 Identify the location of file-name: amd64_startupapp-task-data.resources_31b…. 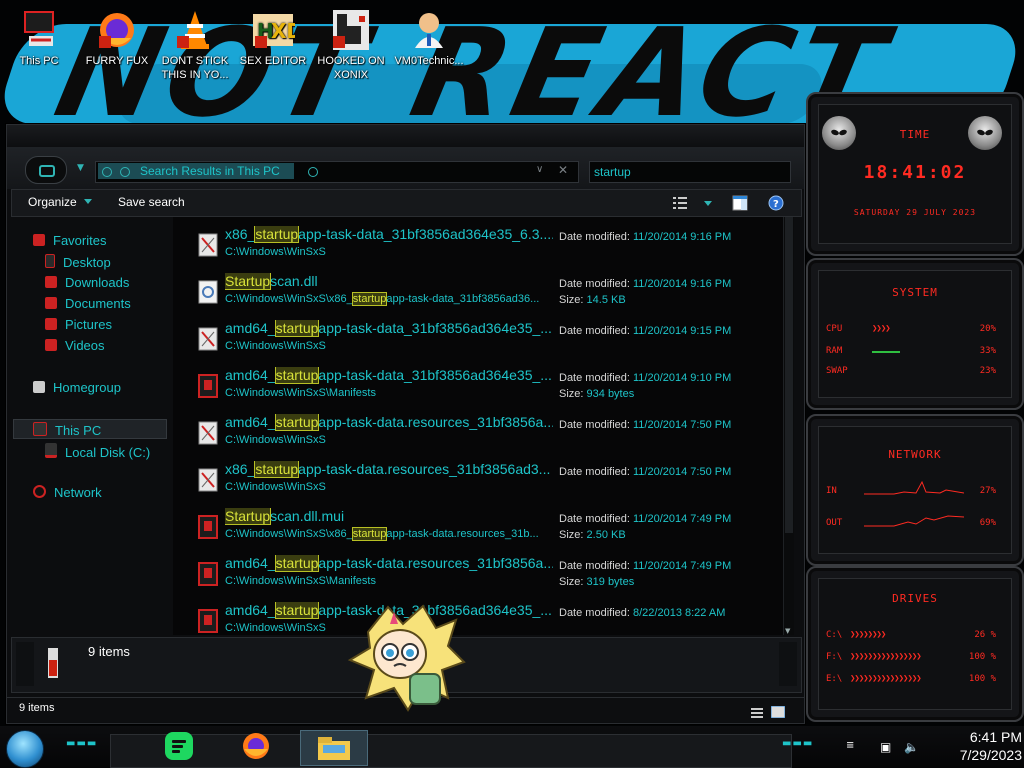
(389, 563).